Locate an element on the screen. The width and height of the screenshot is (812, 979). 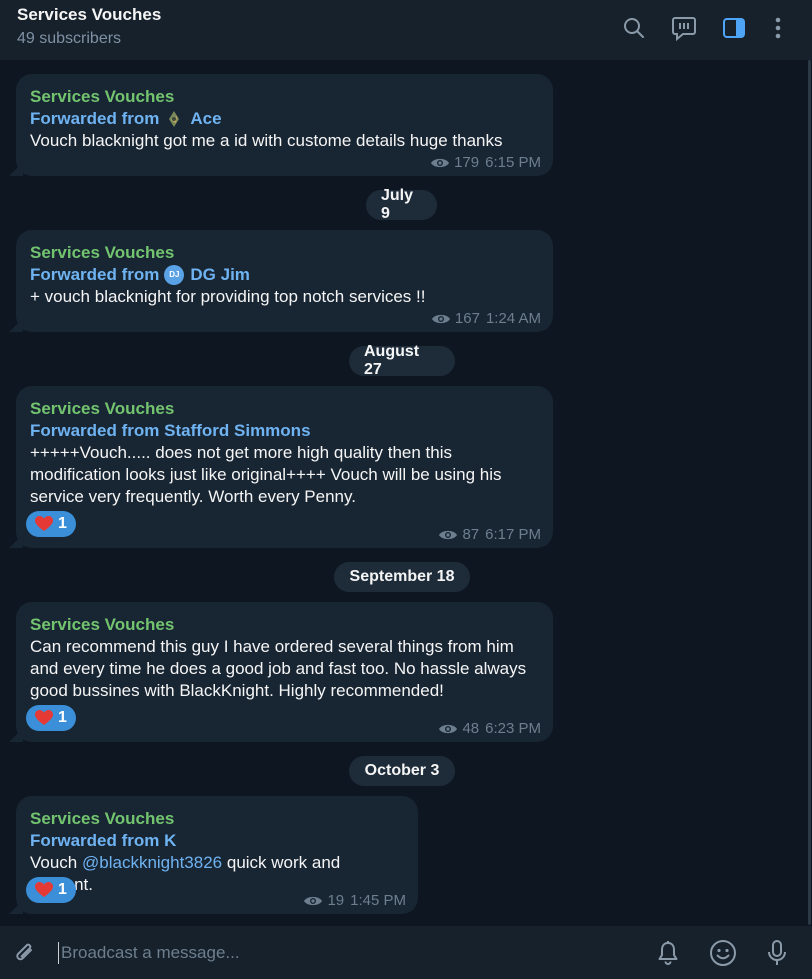
forward-name: Ace is located at coordinates (206, 118).